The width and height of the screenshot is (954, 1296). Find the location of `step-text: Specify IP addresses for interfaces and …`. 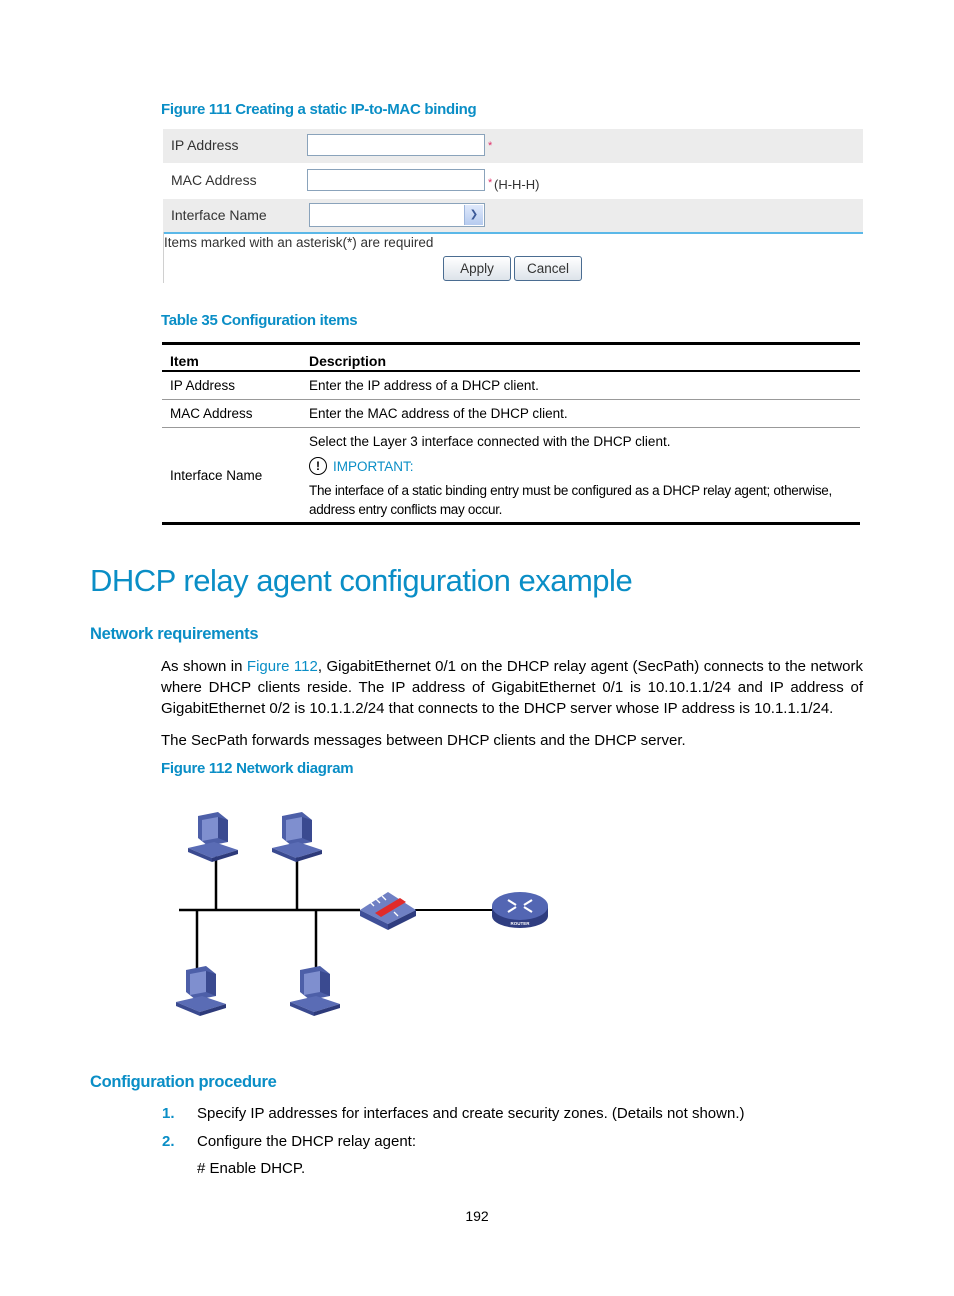

step-text: Specify IP addresses for interfaces and … is located at coordinates (471, 1113).